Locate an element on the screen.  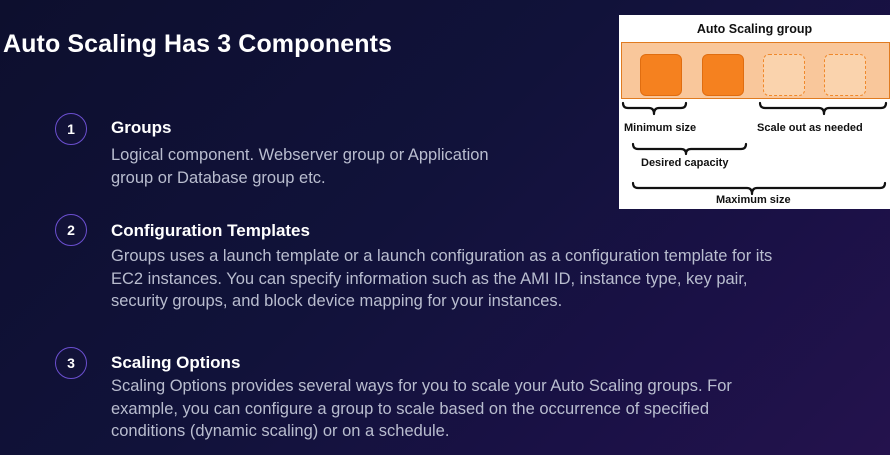
slide-title: Auto Scaling Has 3 Components is located at coordinates (198, 44).